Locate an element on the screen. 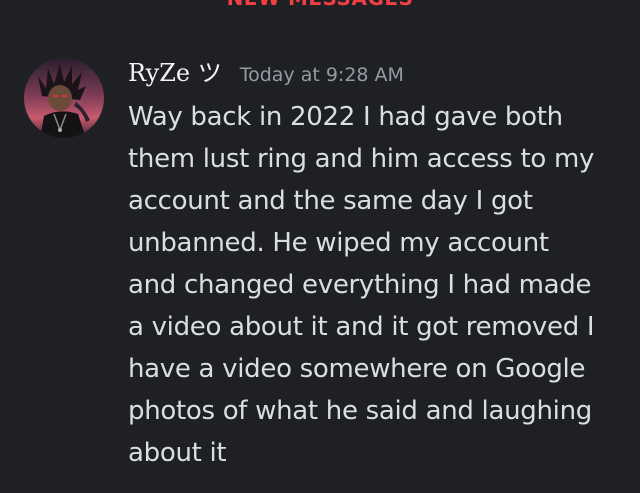 The image size is (640, 493). new-messages-divider: NEW MESSAGES is located at coordinates (320, 5).